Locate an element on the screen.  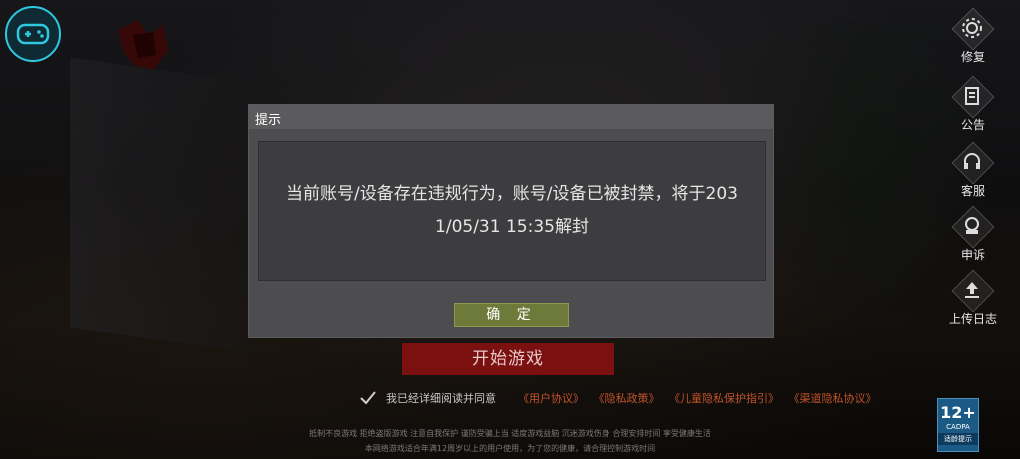
side-item-repair: 修复 is located at coordinates (973, 39).